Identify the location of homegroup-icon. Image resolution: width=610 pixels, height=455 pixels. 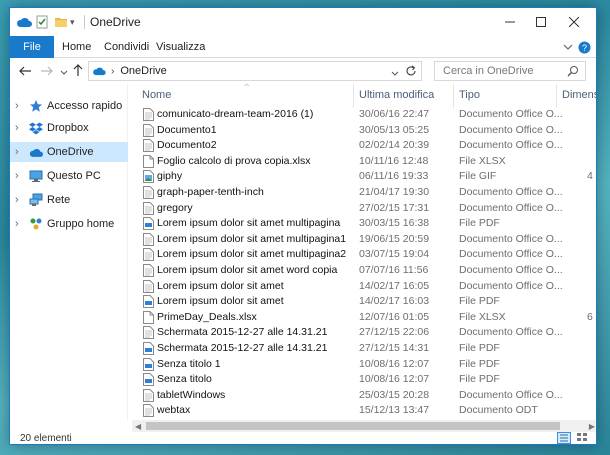
(36, 224).